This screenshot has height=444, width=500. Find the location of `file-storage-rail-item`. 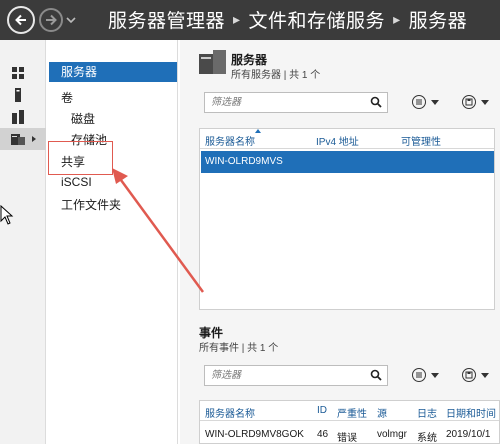

file-storage-rail-item is located at coordinates (23, 139).